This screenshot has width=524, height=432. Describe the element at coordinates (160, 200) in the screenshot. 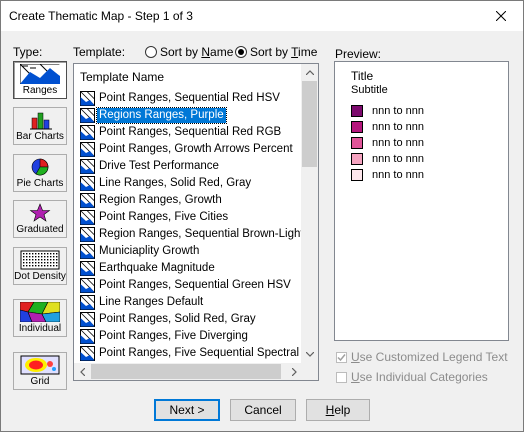

I see `template-item-label: Region Ranges, Growth` at that location.